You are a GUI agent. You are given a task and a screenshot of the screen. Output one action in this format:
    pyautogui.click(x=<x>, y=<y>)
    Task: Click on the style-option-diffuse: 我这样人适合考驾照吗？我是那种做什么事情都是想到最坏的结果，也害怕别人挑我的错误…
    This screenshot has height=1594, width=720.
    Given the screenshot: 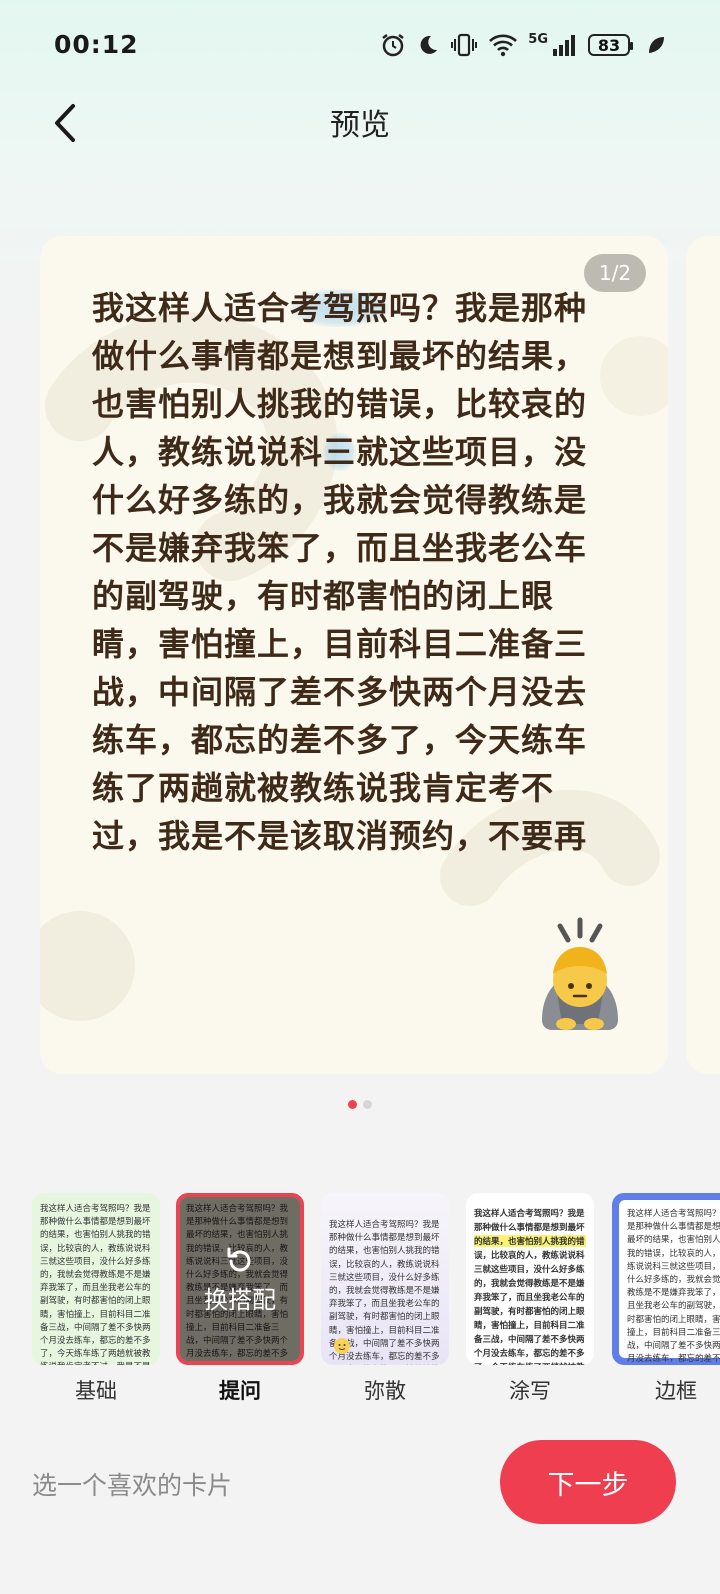 What is the action you would take?
    pyautogui.click(x=385, y=1299)
    